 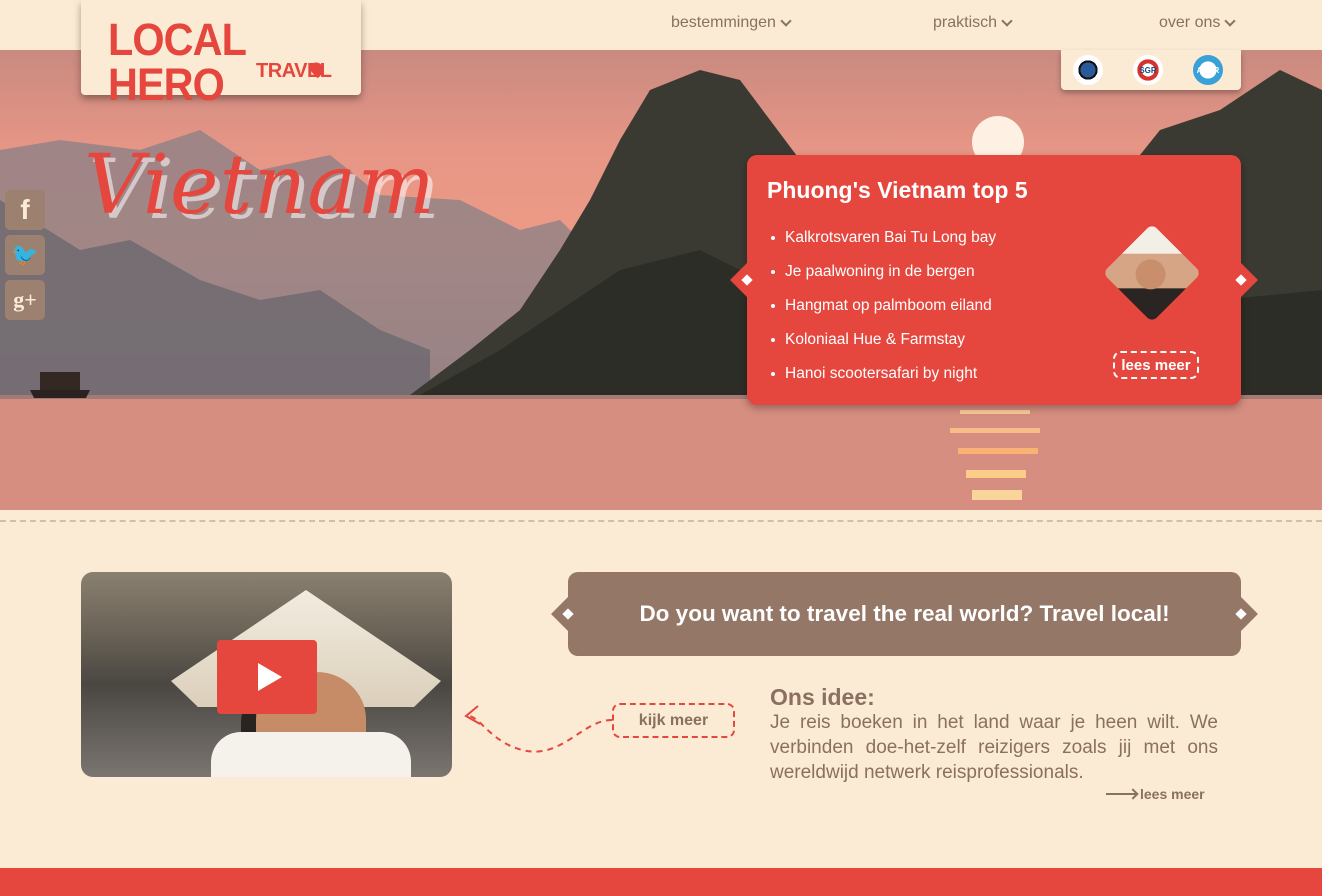 What do you see at coordinates (883, 238) in the screenshot?
I see `top5-item: Kalkrotsvaren Bai Tu Long bay` at bounding box center [883, 238].